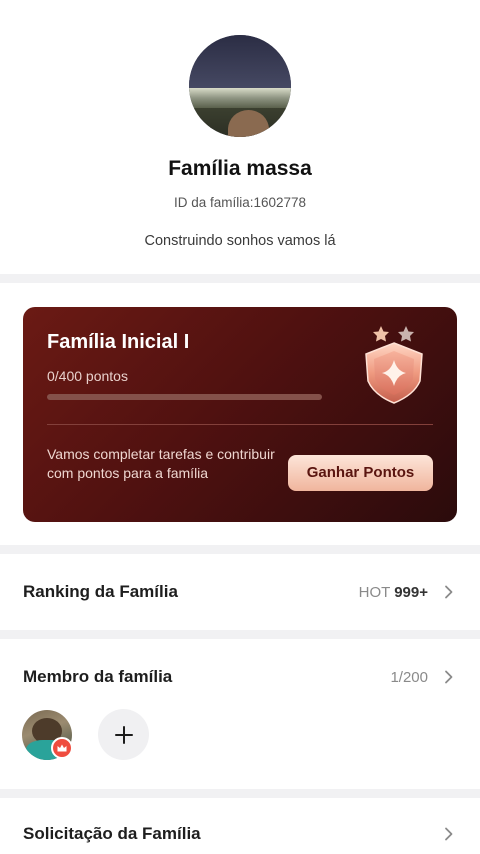 The width and height of the screenshot is (480, 854). I want to click on family-name: Família massa, so click(240, 168).